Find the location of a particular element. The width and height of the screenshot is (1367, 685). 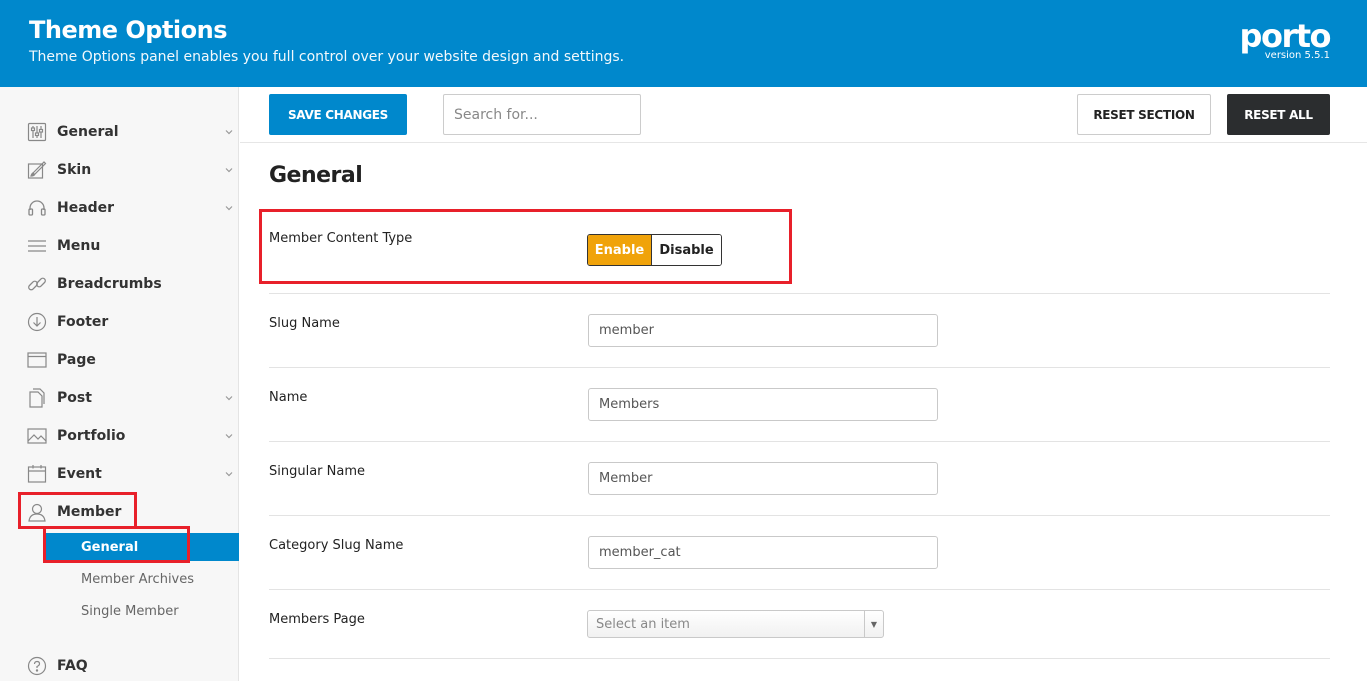

setting-row-singular-name: Singular Name is located at coordinates (799, 479).